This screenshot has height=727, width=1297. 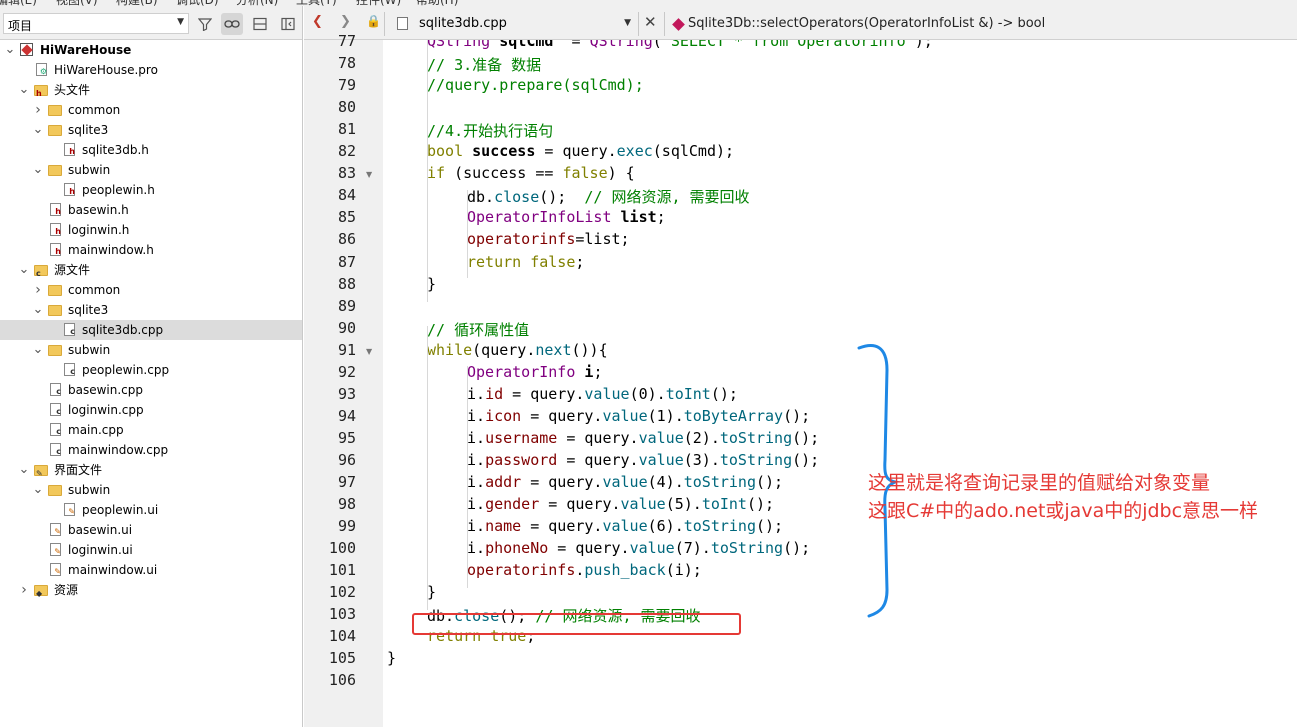 I want to click on line-number: 104, so click(x=342, y=636).